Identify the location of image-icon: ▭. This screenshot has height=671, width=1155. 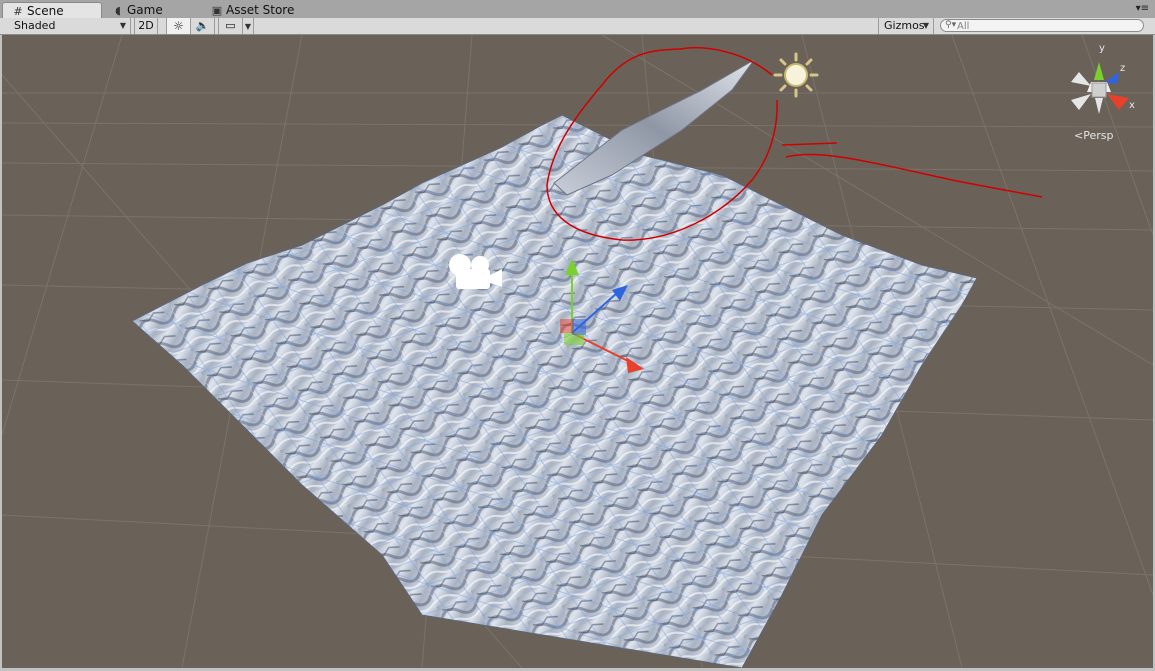
(230, 25).